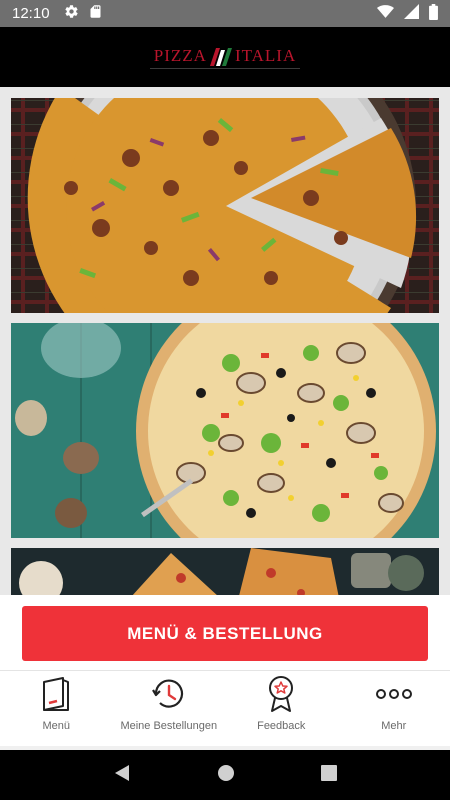 This screenshot has width=450, height=800. Describe the element at coordinates (220, 56) in the screenshot. I see `logo-emblem-icon` at that location.